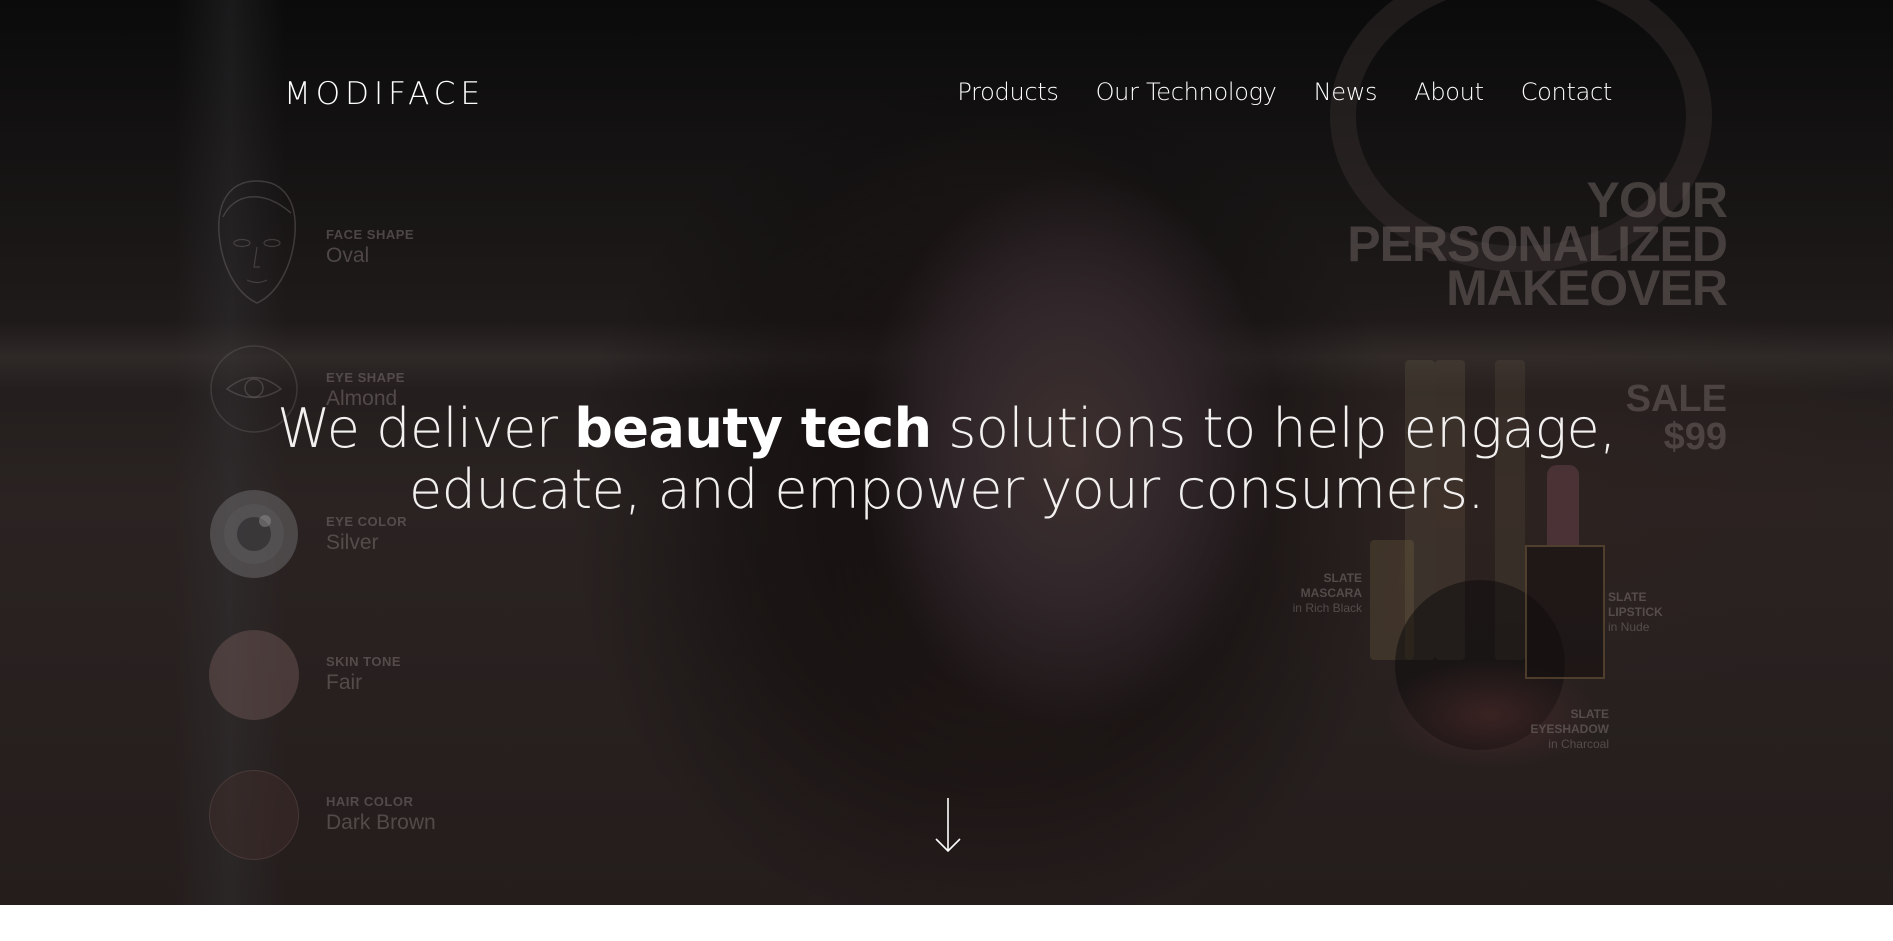 The height and width of the screenshot is (941, 1893). I want to click on arrow-down-icon, so click(948, 825).